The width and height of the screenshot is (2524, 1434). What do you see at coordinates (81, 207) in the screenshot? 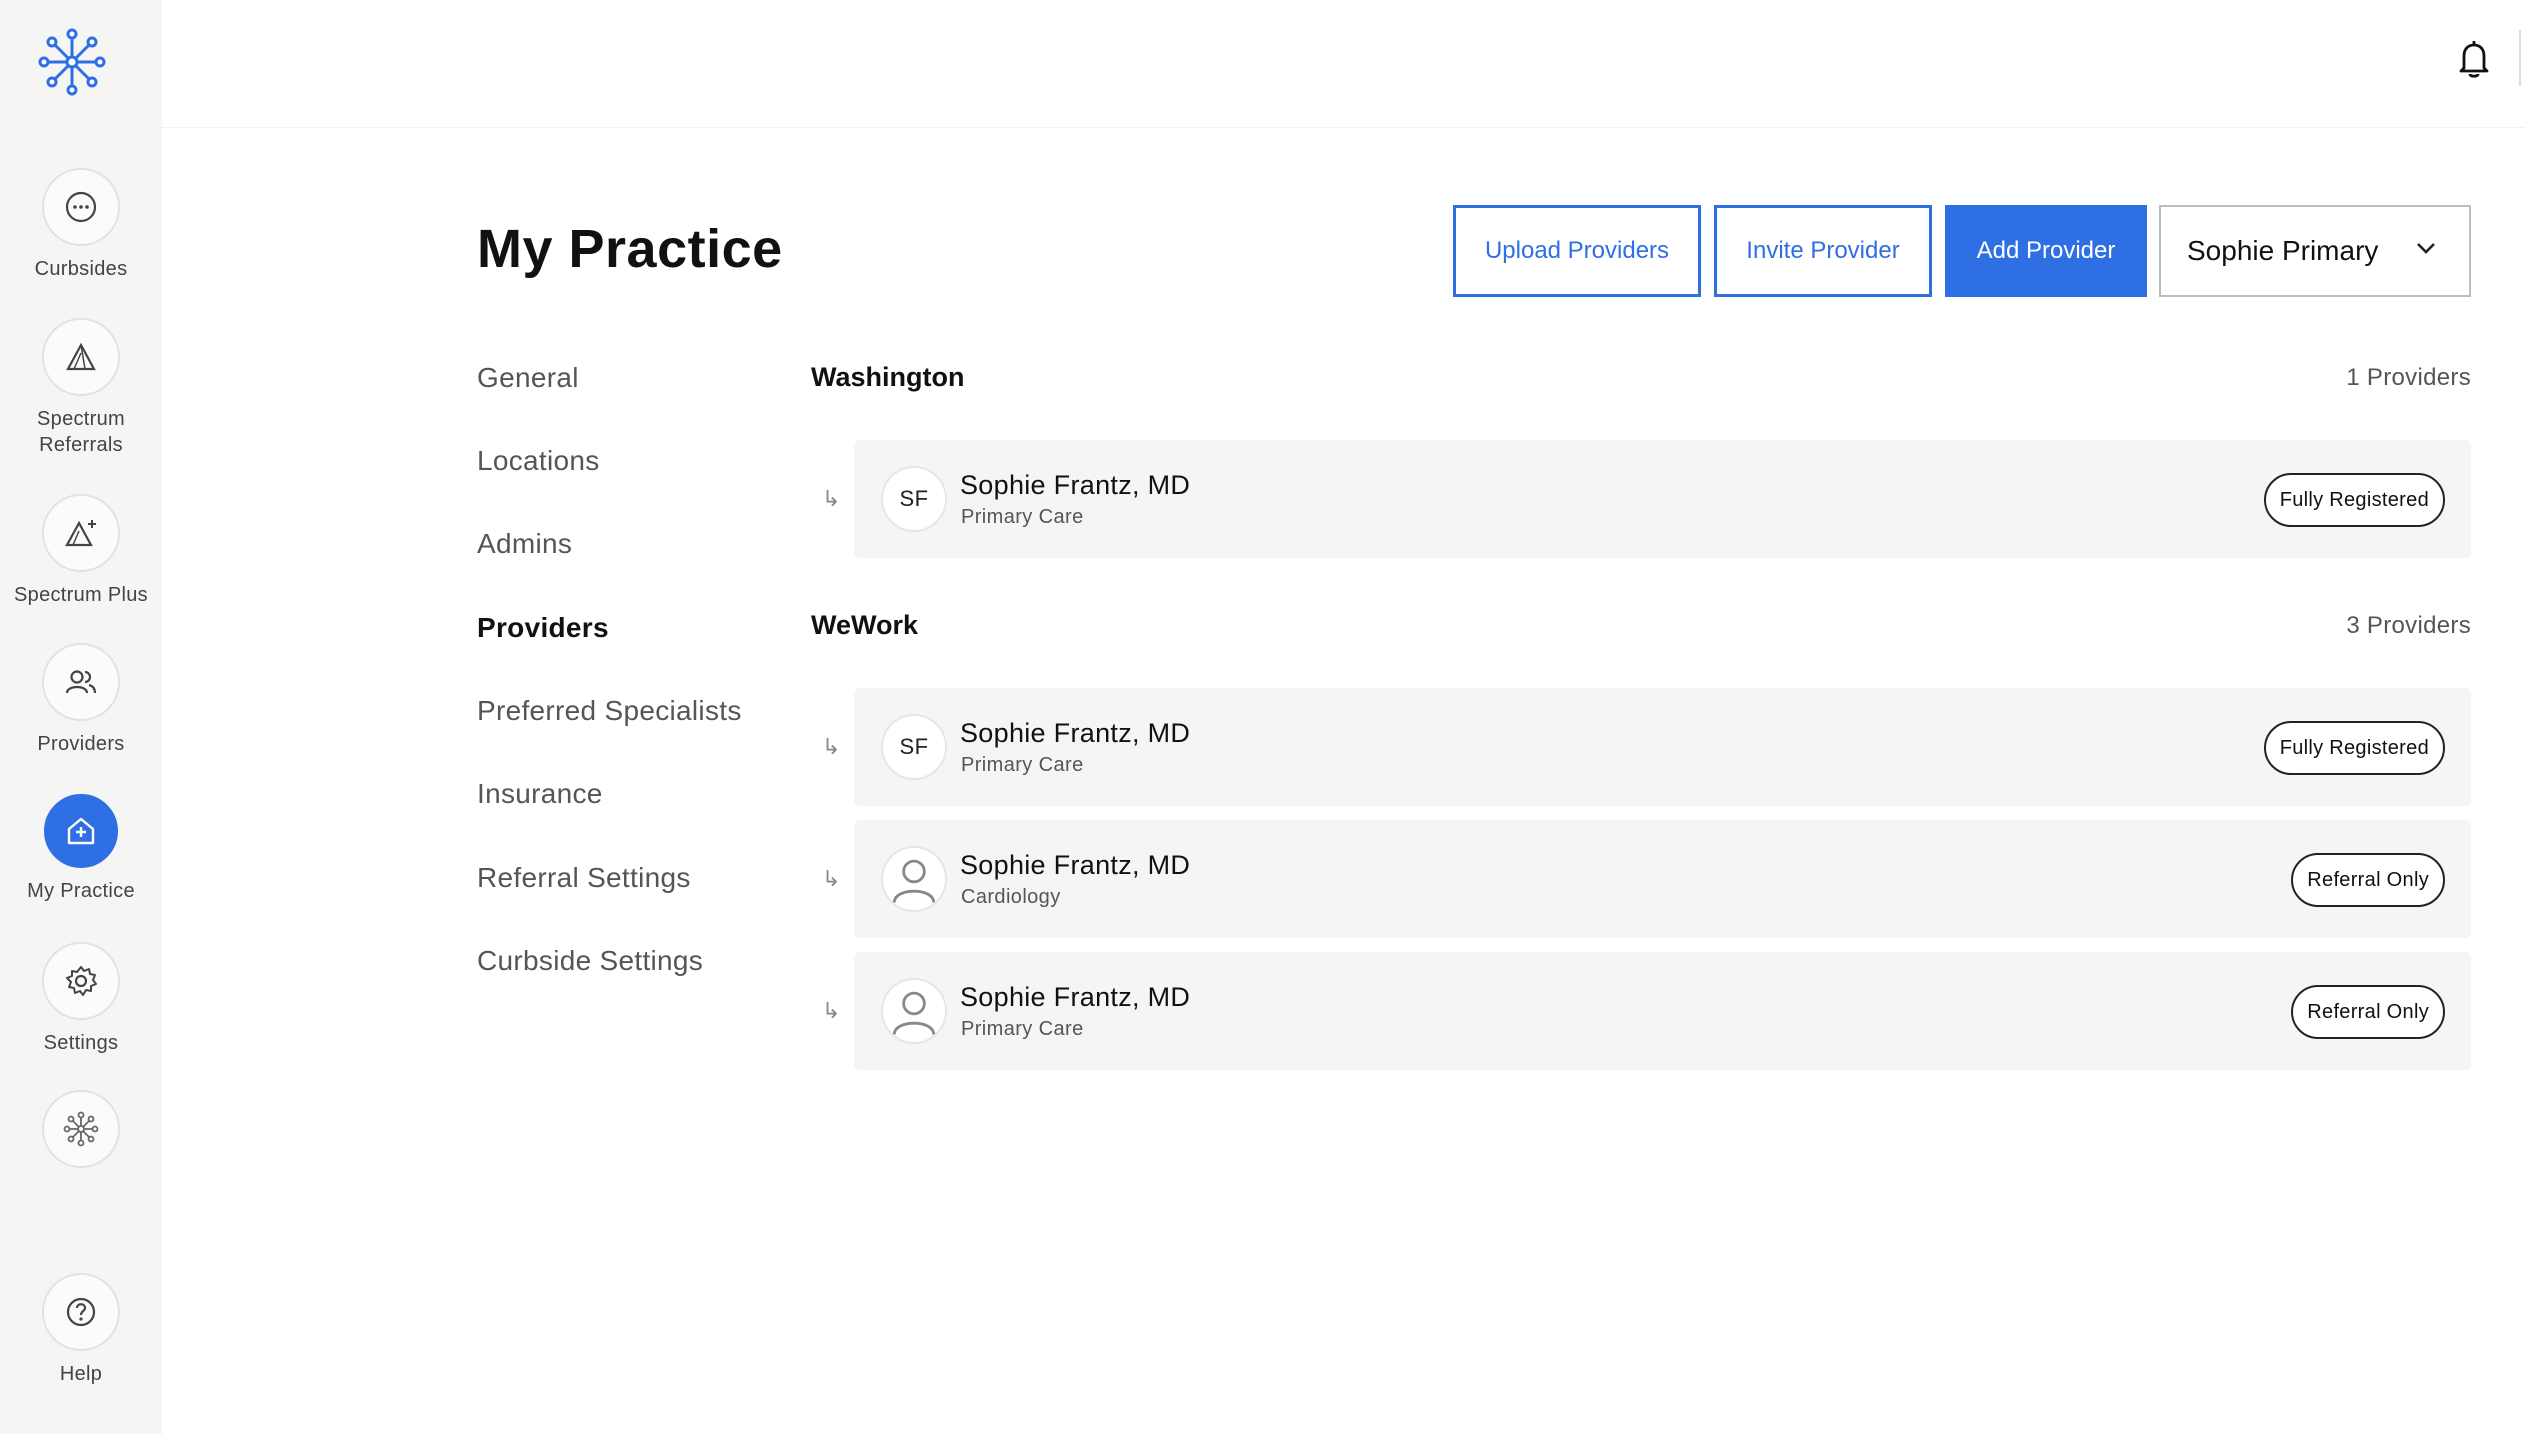
I see `chat-bubble-icon` at bounding box center [81, 207].